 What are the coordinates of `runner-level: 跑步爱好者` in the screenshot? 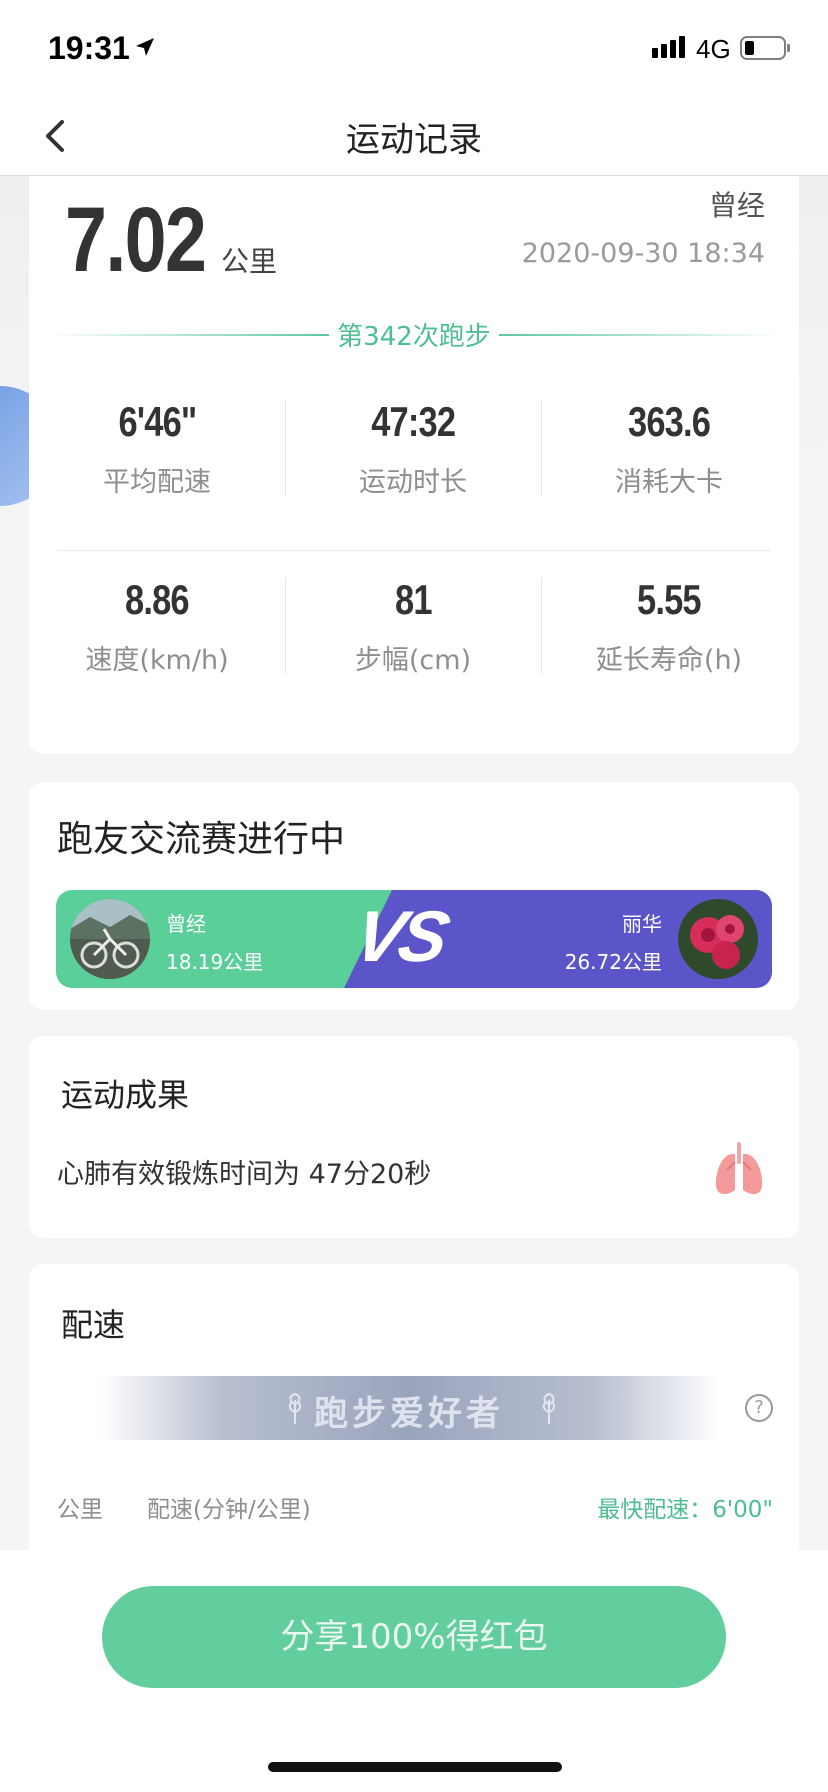 It's located at (409, 1414).